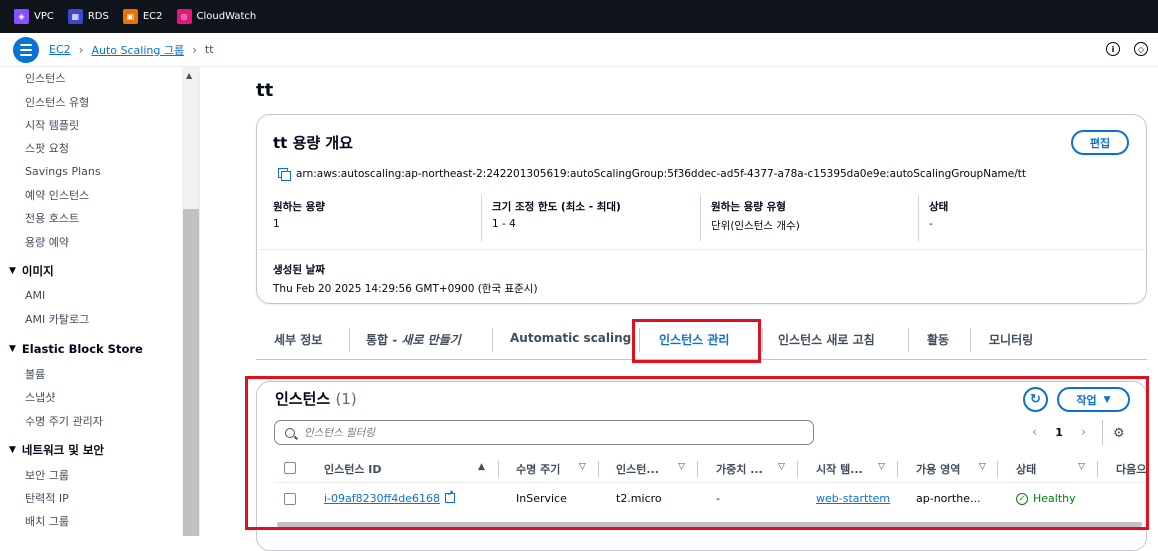 This screenshot has width=1158, height=551. Describe the element at coordinates (1011, 339) in the screenshot. I see `tab-monitoring: 모니터링` at that location.